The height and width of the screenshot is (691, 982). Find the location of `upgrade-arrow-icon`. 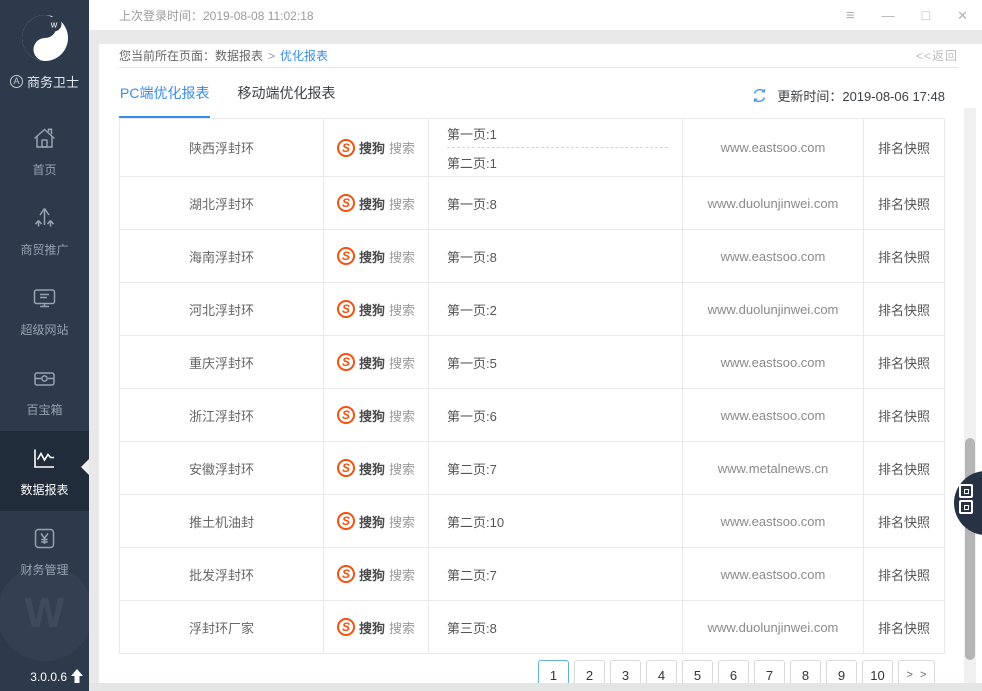

upgrade-arrow-icon is located at coordinates (77, 676).